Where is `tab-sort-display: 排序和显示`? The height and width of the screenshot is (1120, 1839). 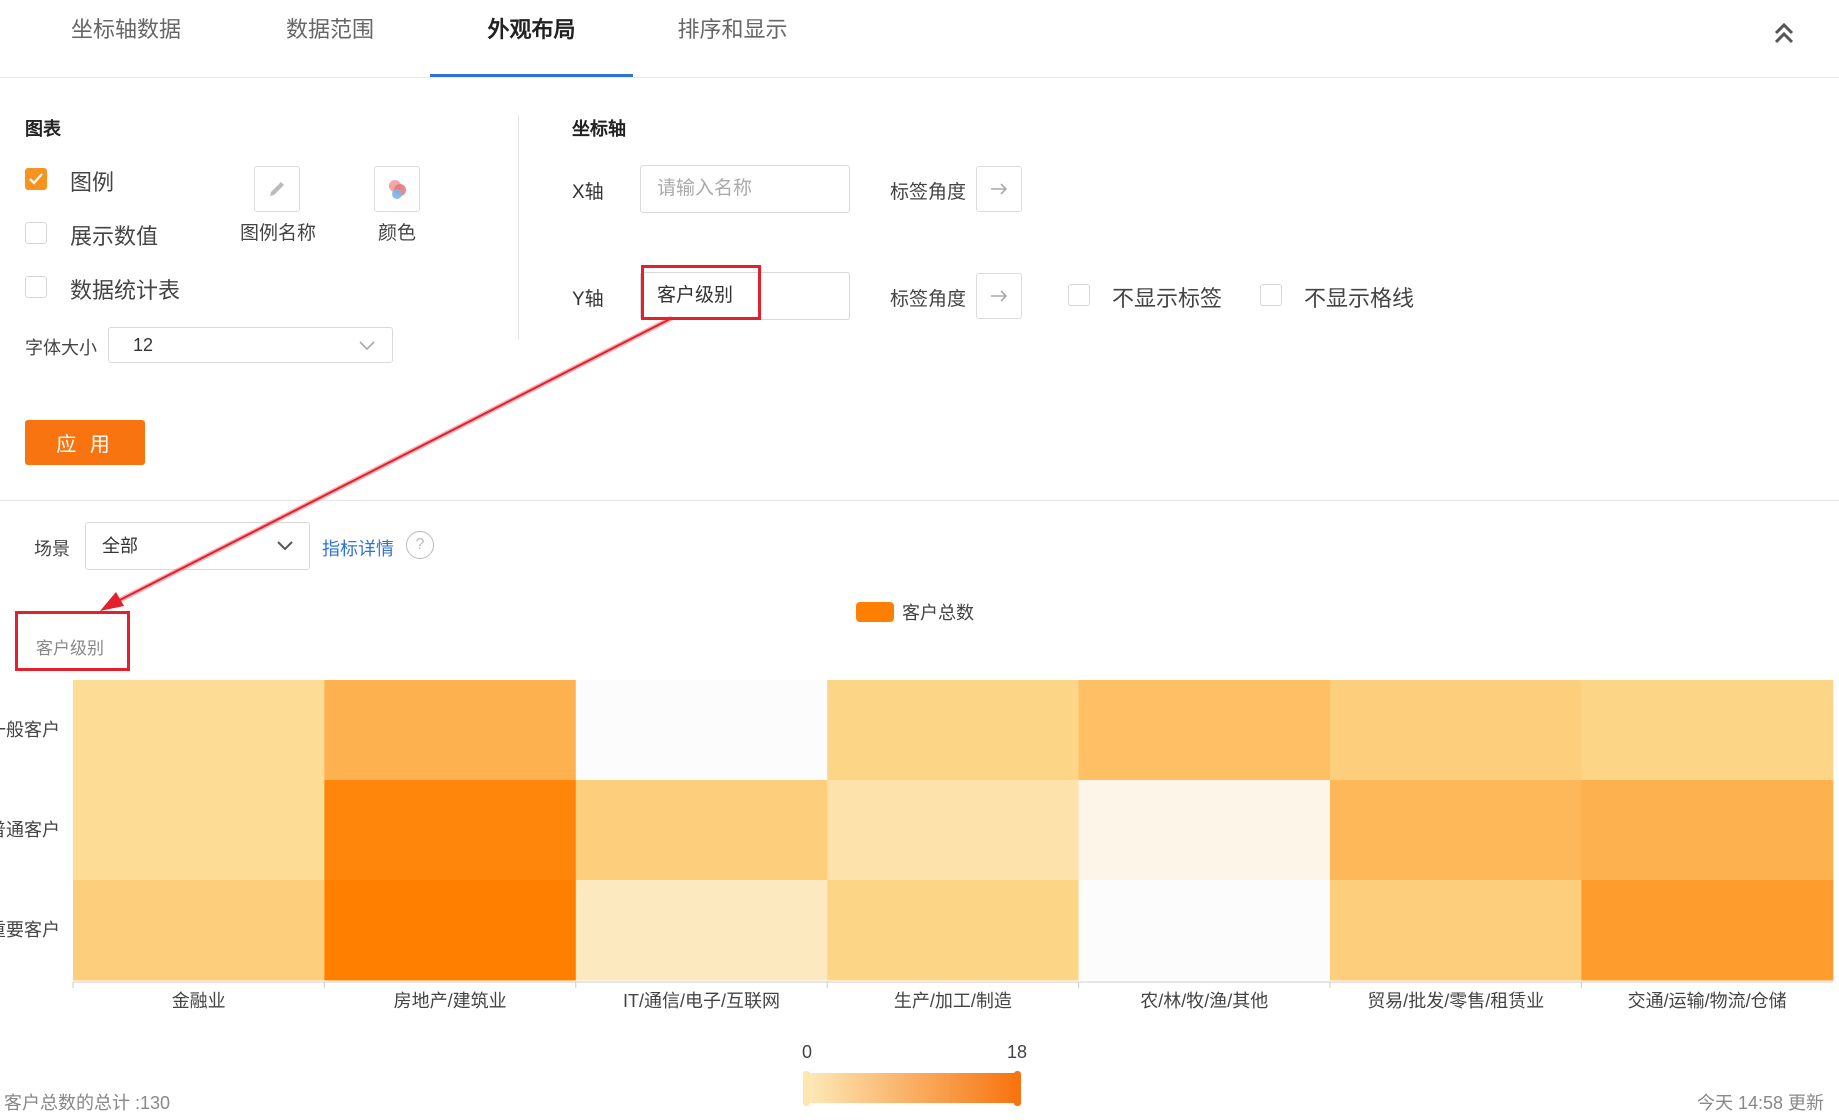
tab-sort-display: 排序和显示 is located at coordinates (732, 38).